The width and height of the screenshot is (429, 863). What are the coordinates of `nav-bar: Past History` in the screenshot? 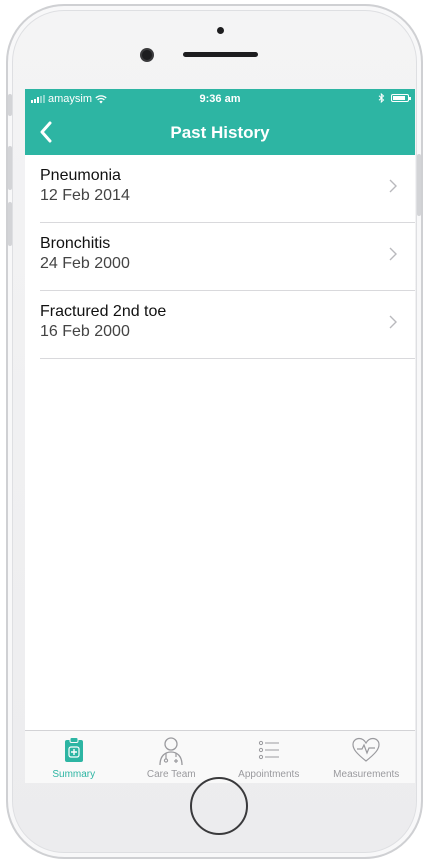 It's located at (220, 132).